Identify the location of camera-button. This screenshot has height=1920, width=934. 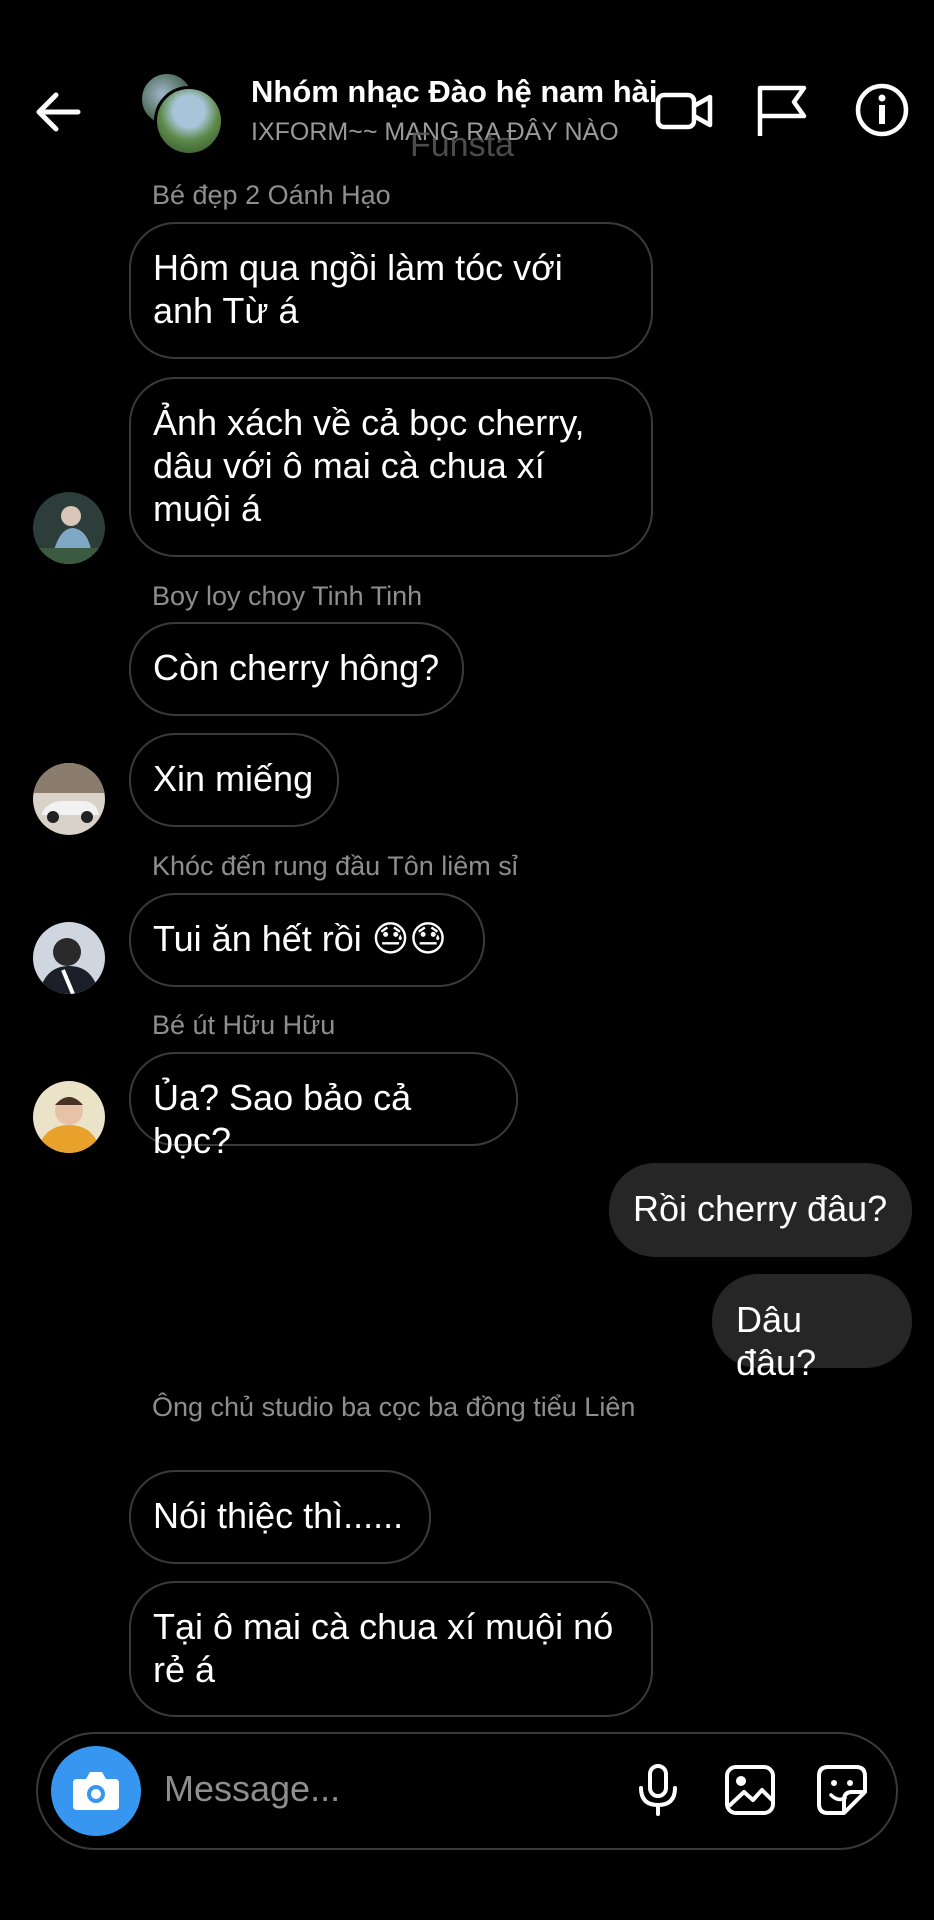
(96, 1791).